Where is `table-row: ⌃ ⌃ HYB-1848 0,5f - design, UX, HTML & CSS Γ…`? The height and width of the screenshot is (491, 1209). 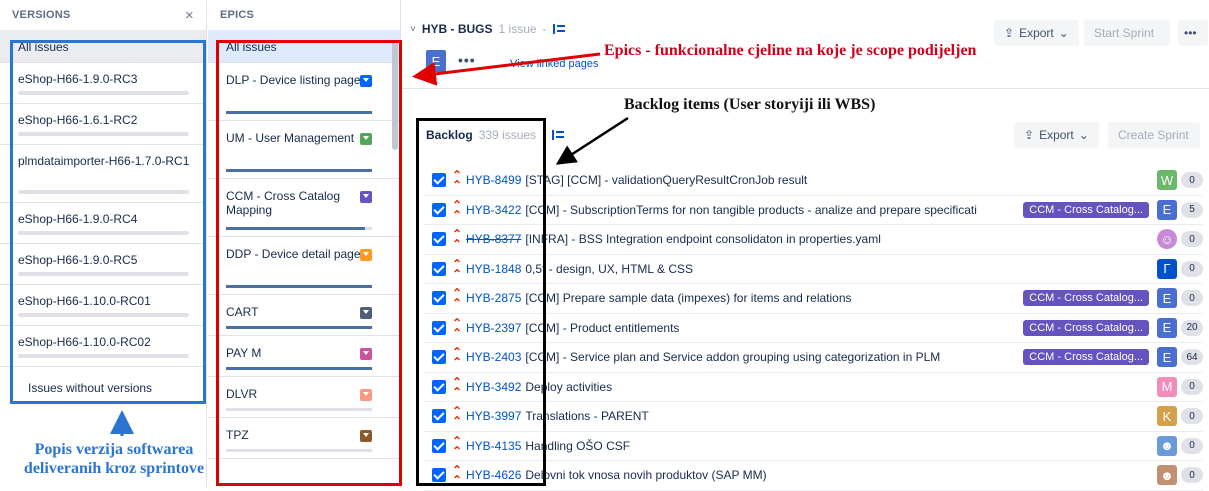 table-row: ⌃ ⌃ HYB-1848 0,5f - design, UX, HTML & CSS Γ… is located at coordinates (813, 269).